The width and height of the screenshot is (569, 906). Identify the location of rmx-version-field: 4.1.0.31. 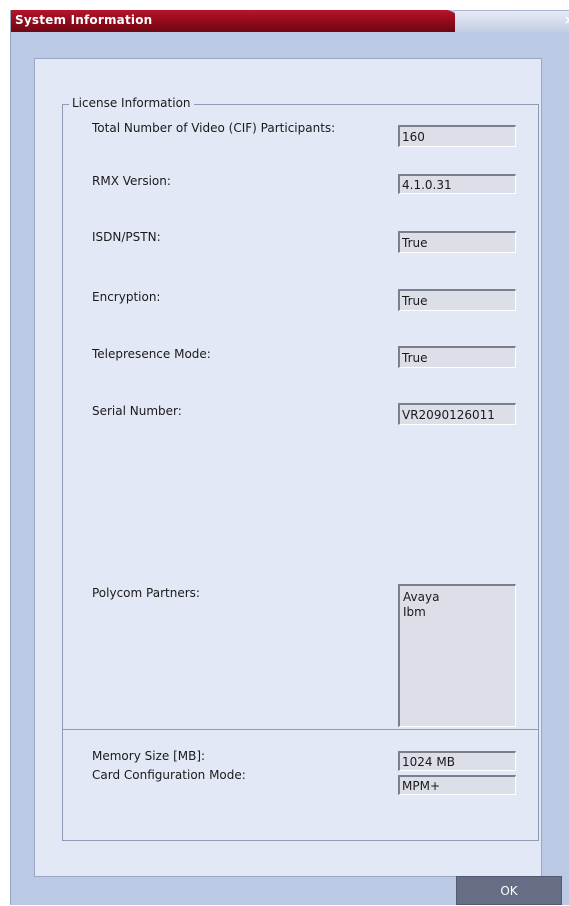
(457, 184).